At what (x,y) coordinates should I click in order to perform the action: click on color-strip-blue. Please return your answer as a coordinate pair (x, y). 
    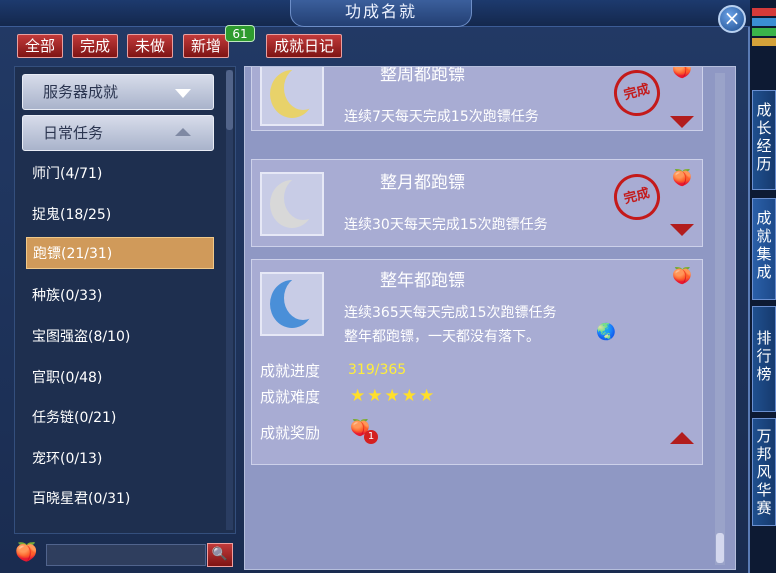
    Looking at the image, I should click on (764, 22).